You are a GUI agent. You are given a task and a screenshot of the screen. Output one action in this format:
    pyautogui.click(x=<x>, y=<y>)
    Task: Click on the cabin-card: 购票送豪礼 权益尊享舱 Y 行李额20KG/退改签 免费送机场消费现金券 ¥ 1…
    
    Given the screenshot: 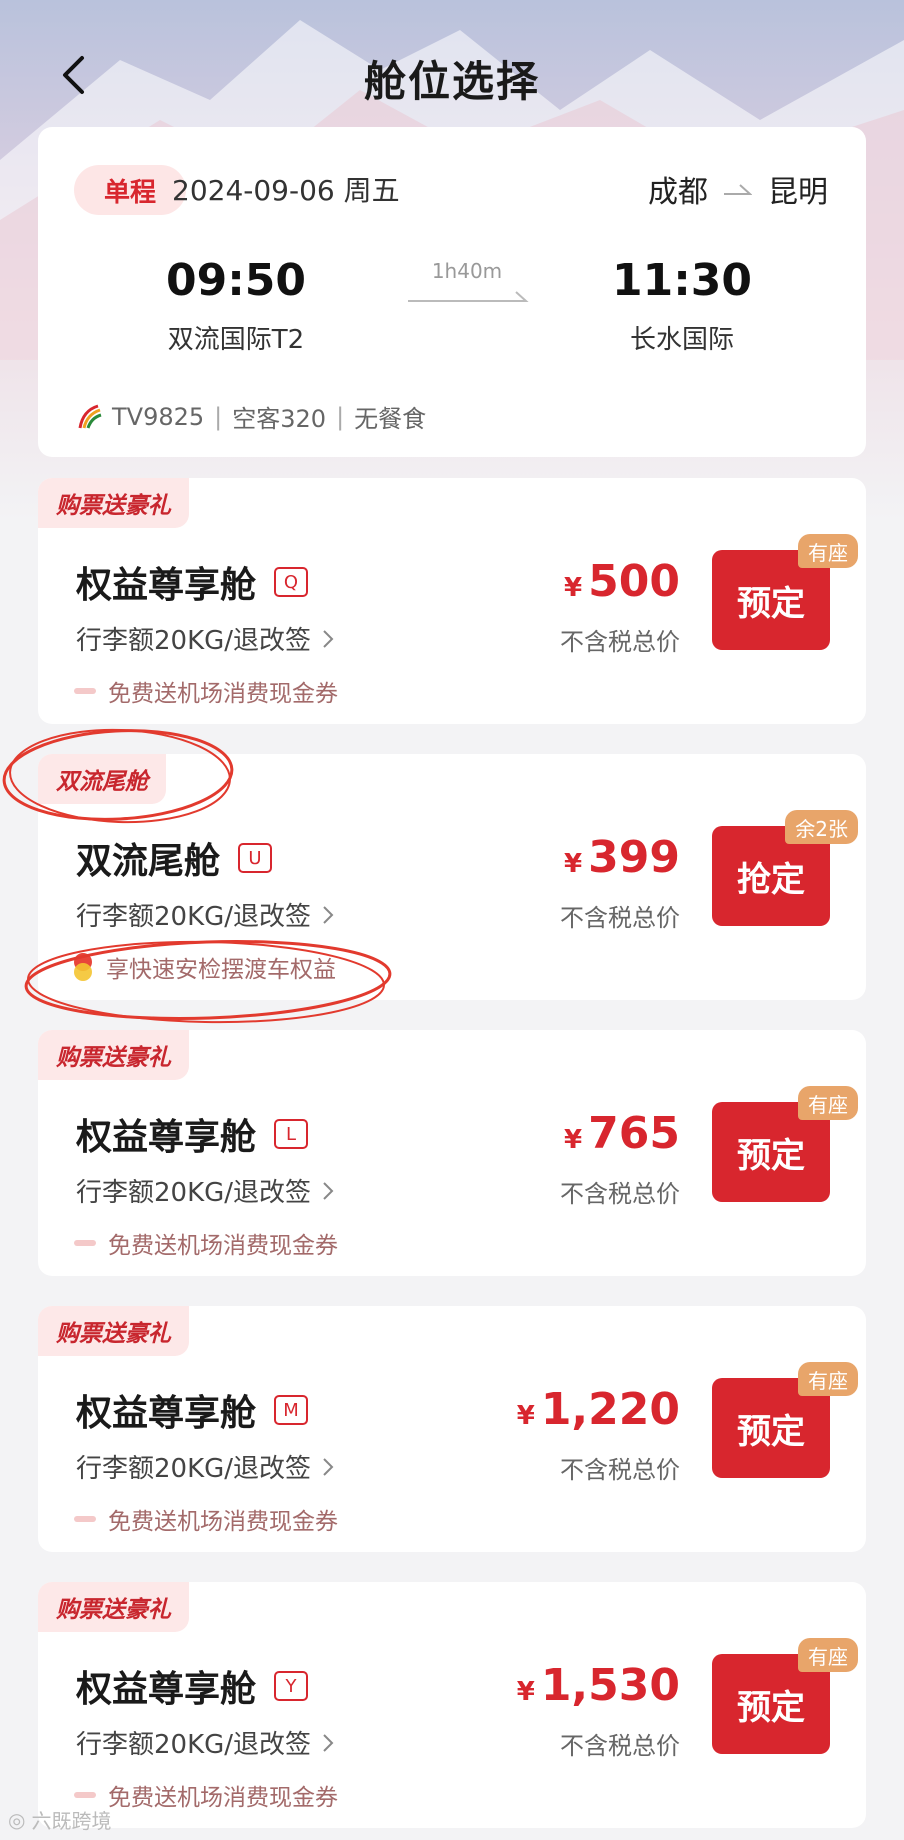 What is the action you would take?
    pyautogui.click(x=452, y=1705)
    